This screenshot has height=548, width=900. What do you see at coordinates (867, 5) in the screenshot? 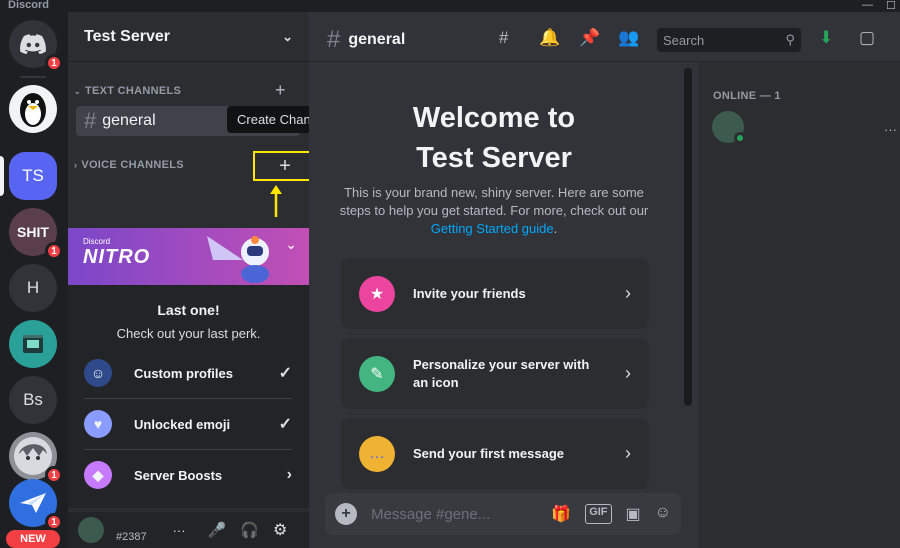
I see `minimize-icon: —` at bounding box center [867, 5].